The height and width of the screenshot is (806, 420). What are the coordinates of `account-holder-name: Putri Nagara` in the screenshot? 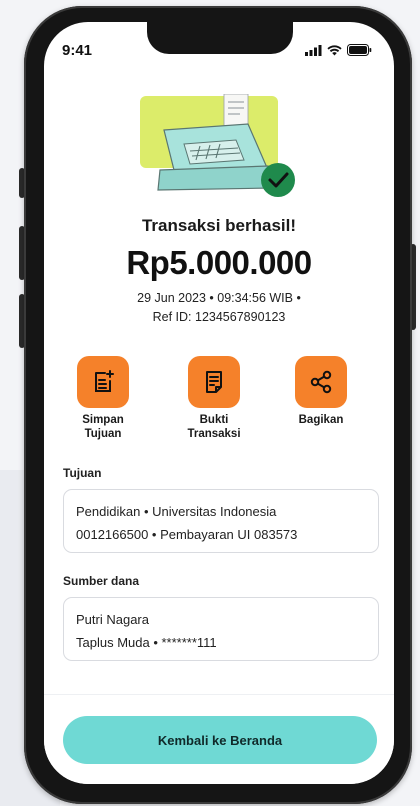 It's located at (112, 619).